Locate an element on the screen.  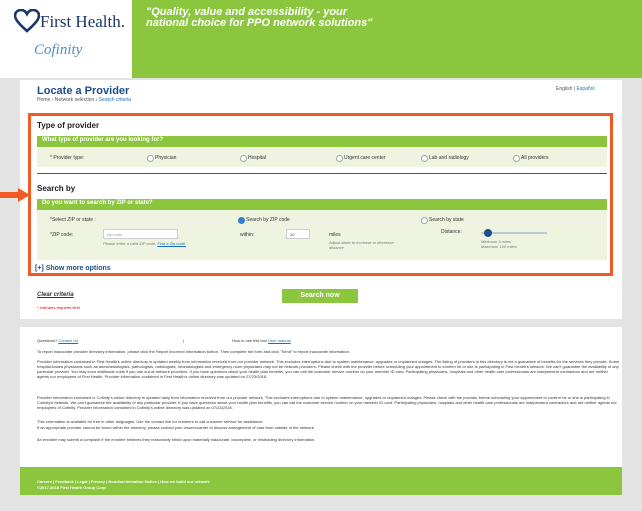
footer-link-careers: Careers is located at coordinates (44, 481).